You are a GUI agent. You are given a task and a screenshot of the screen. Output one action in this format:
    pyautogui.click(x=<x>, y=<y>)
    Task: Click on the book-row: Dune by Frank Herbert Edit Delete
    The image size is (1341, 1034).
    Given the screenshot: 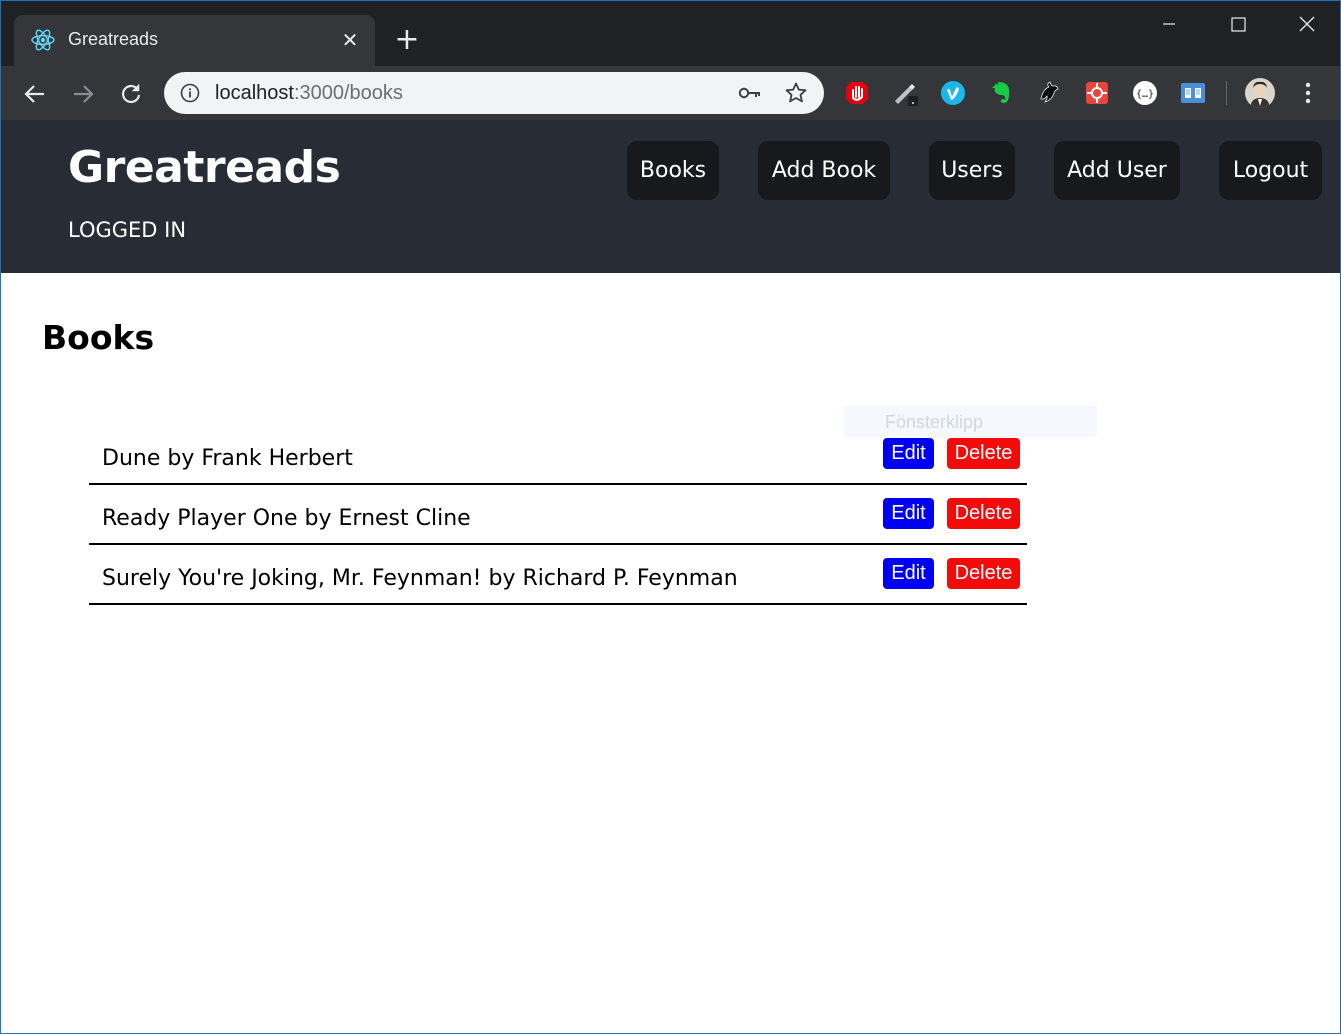 What is the action you would take?
    pyautogui.click(x=558, y=459)
    